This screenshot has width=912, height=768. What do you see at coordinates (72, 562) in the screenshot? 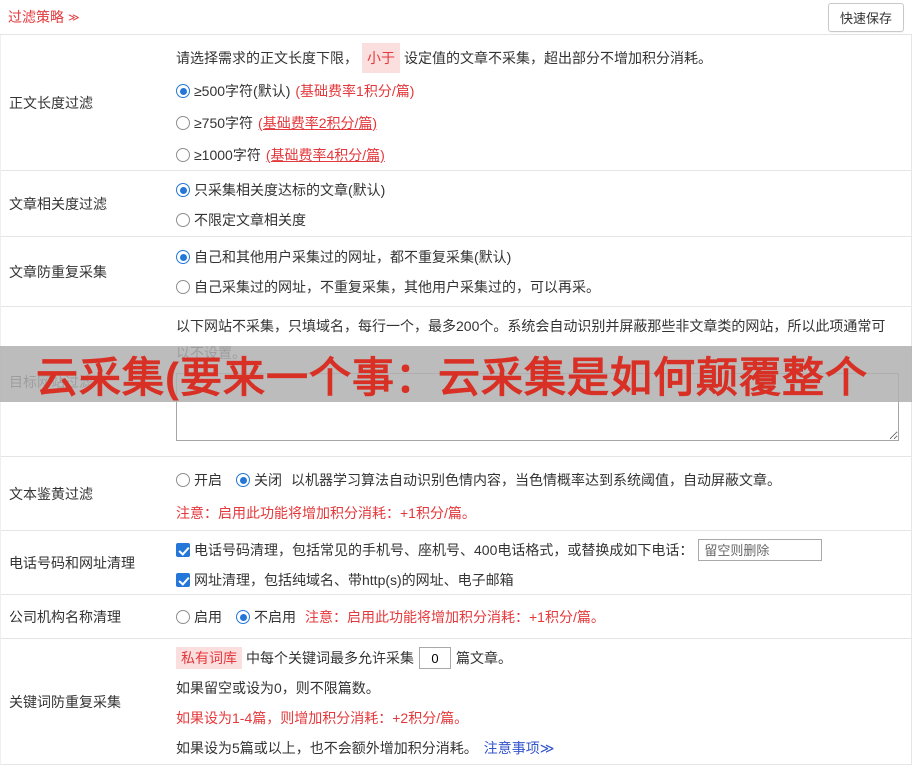
I see `row-label: 电话号码和网址清理` at bounding box center [72, 562].